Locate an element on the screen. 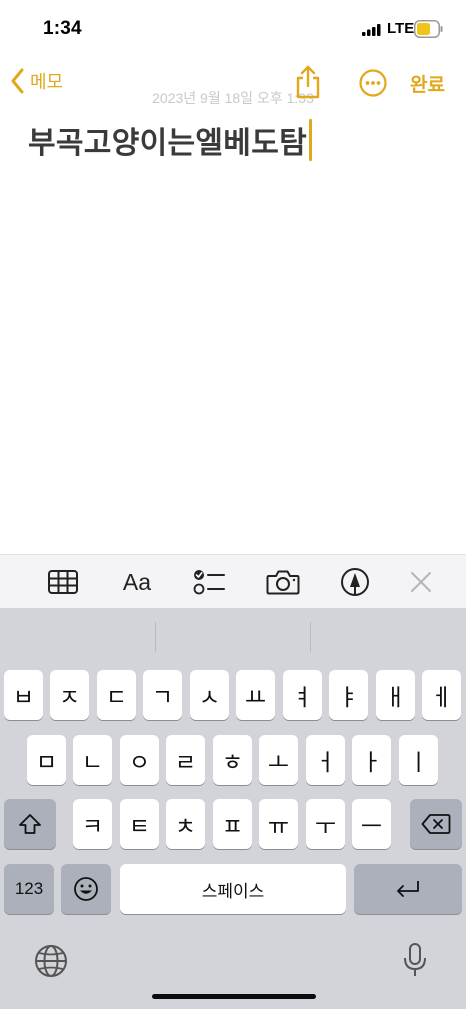 The width and height of the screenshot is (466, 1009). markup-icon is located at coordinates (355, 582).